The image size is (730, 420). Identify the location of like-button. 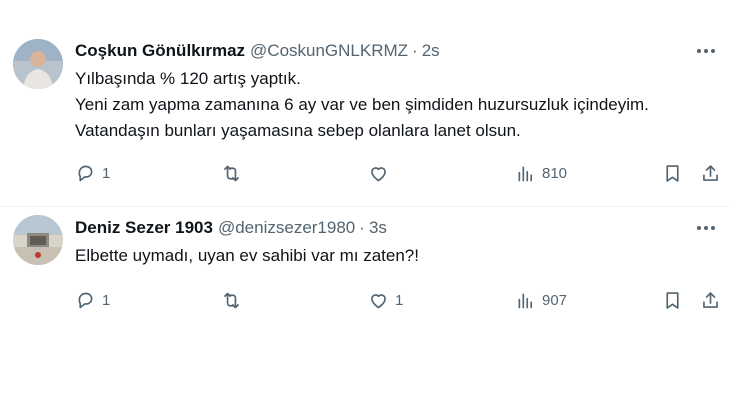
(381, 173).